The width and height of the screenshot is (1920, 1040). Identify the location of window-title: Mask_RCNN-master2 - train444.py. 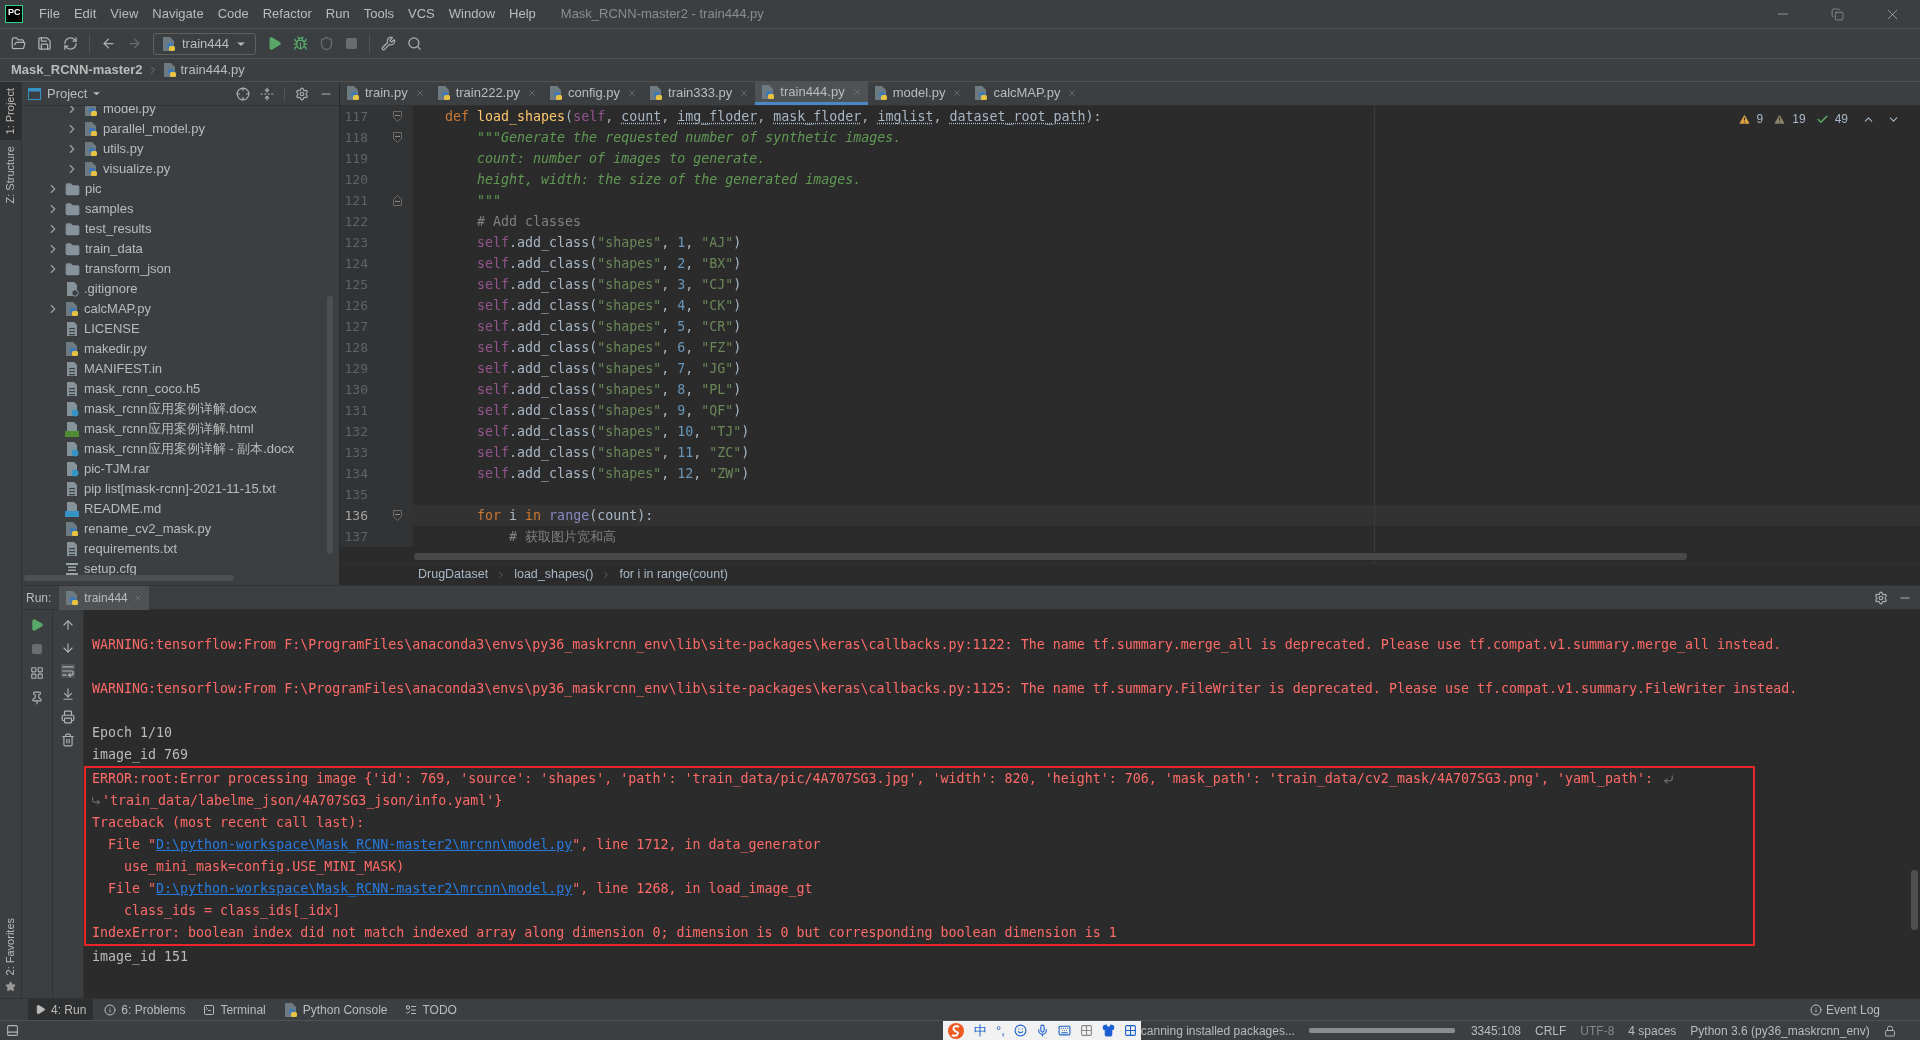
(662, 14).